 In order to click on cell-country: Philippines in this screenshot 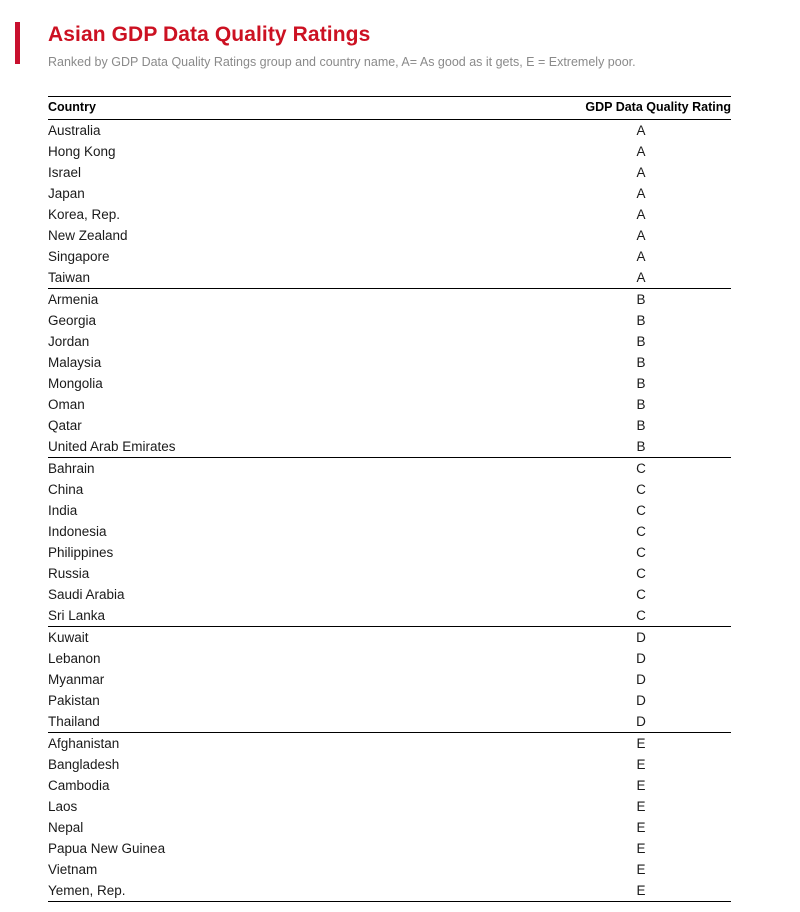, I will do `click(81, 552)`.